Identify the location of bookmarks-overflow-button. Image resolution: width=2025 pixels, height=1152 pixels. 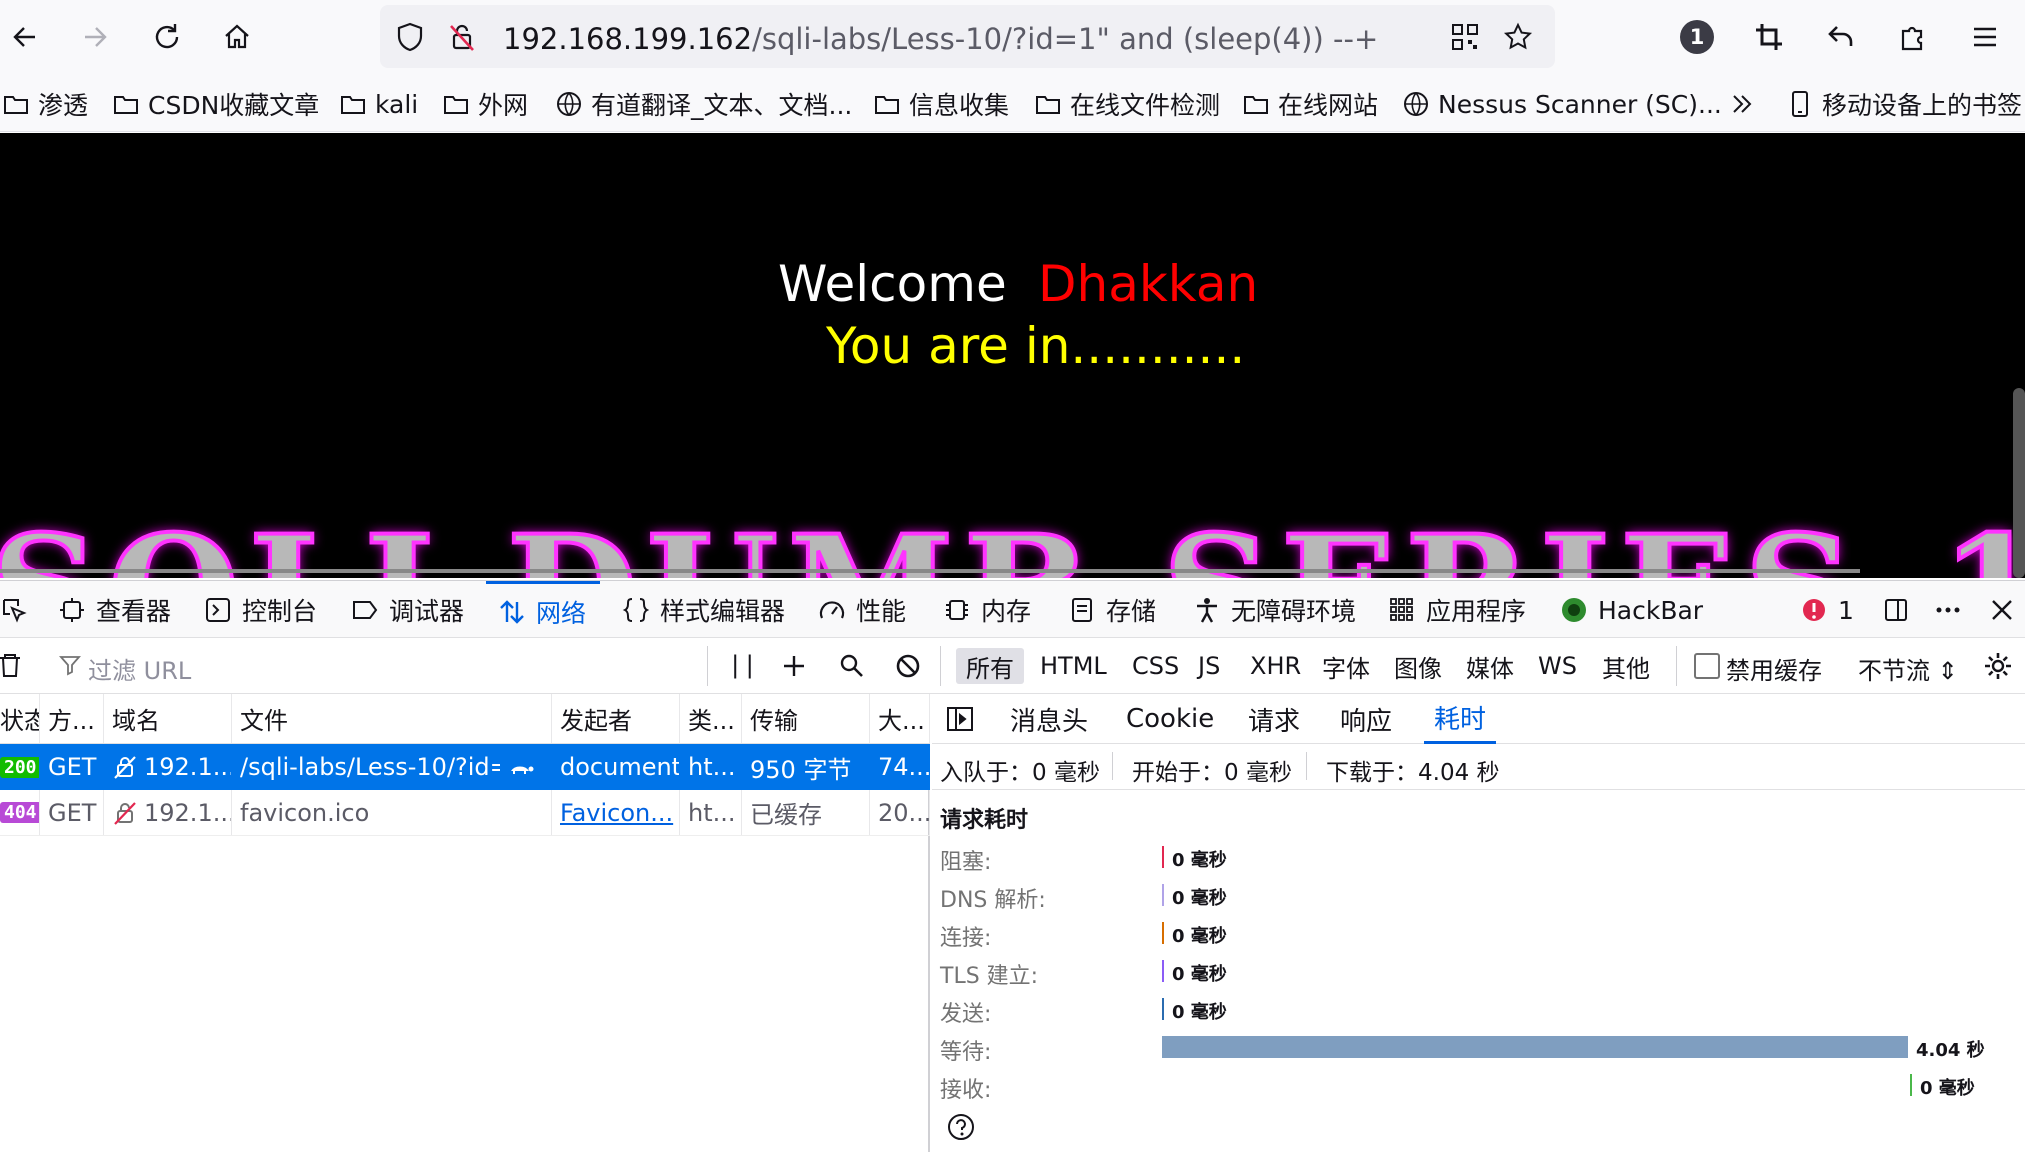
(1746, 104).